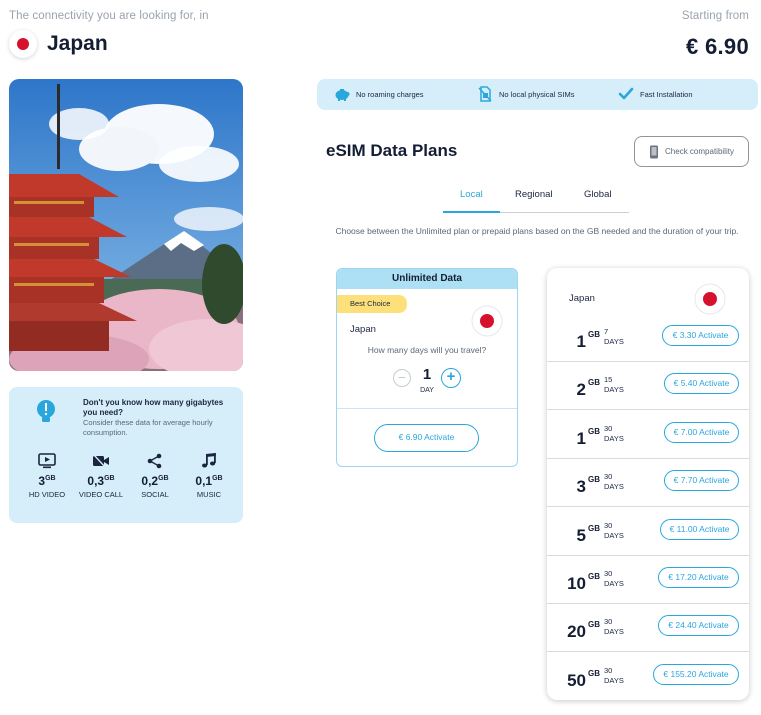 The width and height of the screenshot is (761, 715). What do you see at coordinates (372, 304) in the screenshot?
I see `best-choice-badge: Best Choice` at bounding box center [372, 304].